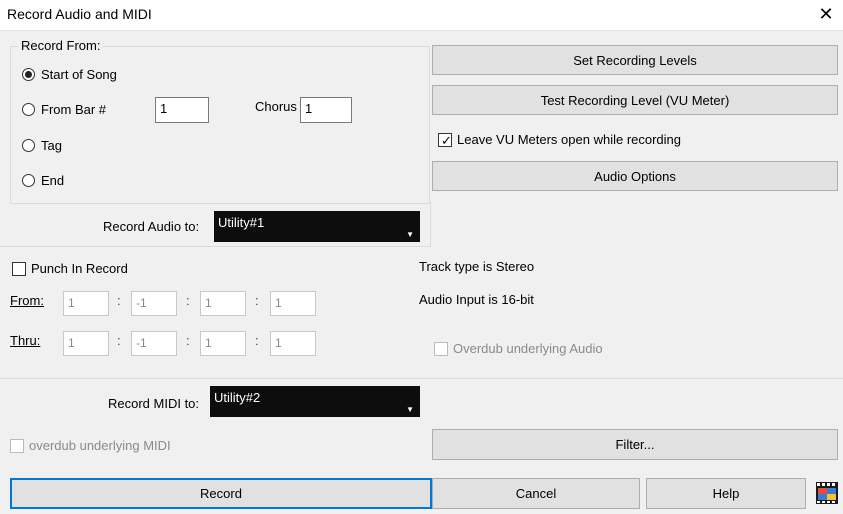  Describe the element at coordinates (79, 14) in the screenshot. I see `window-title: Record Audio and MIDI` at that location.